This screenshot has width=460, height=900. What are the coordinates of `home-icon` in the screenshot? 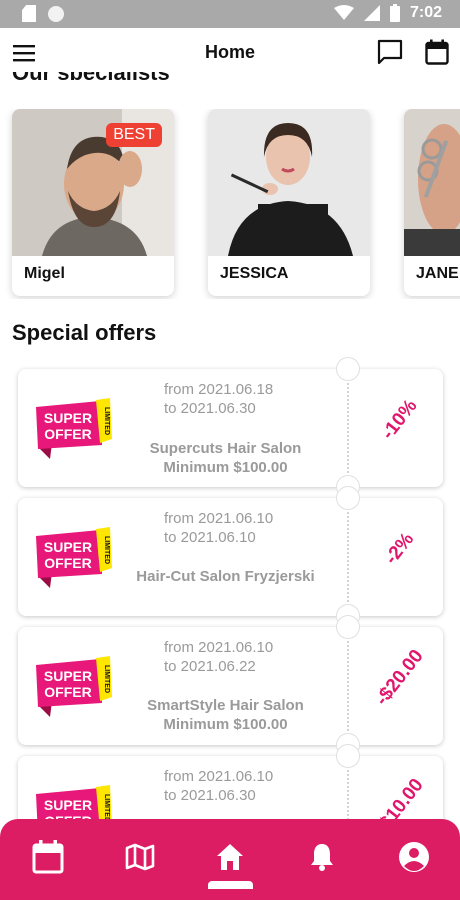 It's located at (230, 857).